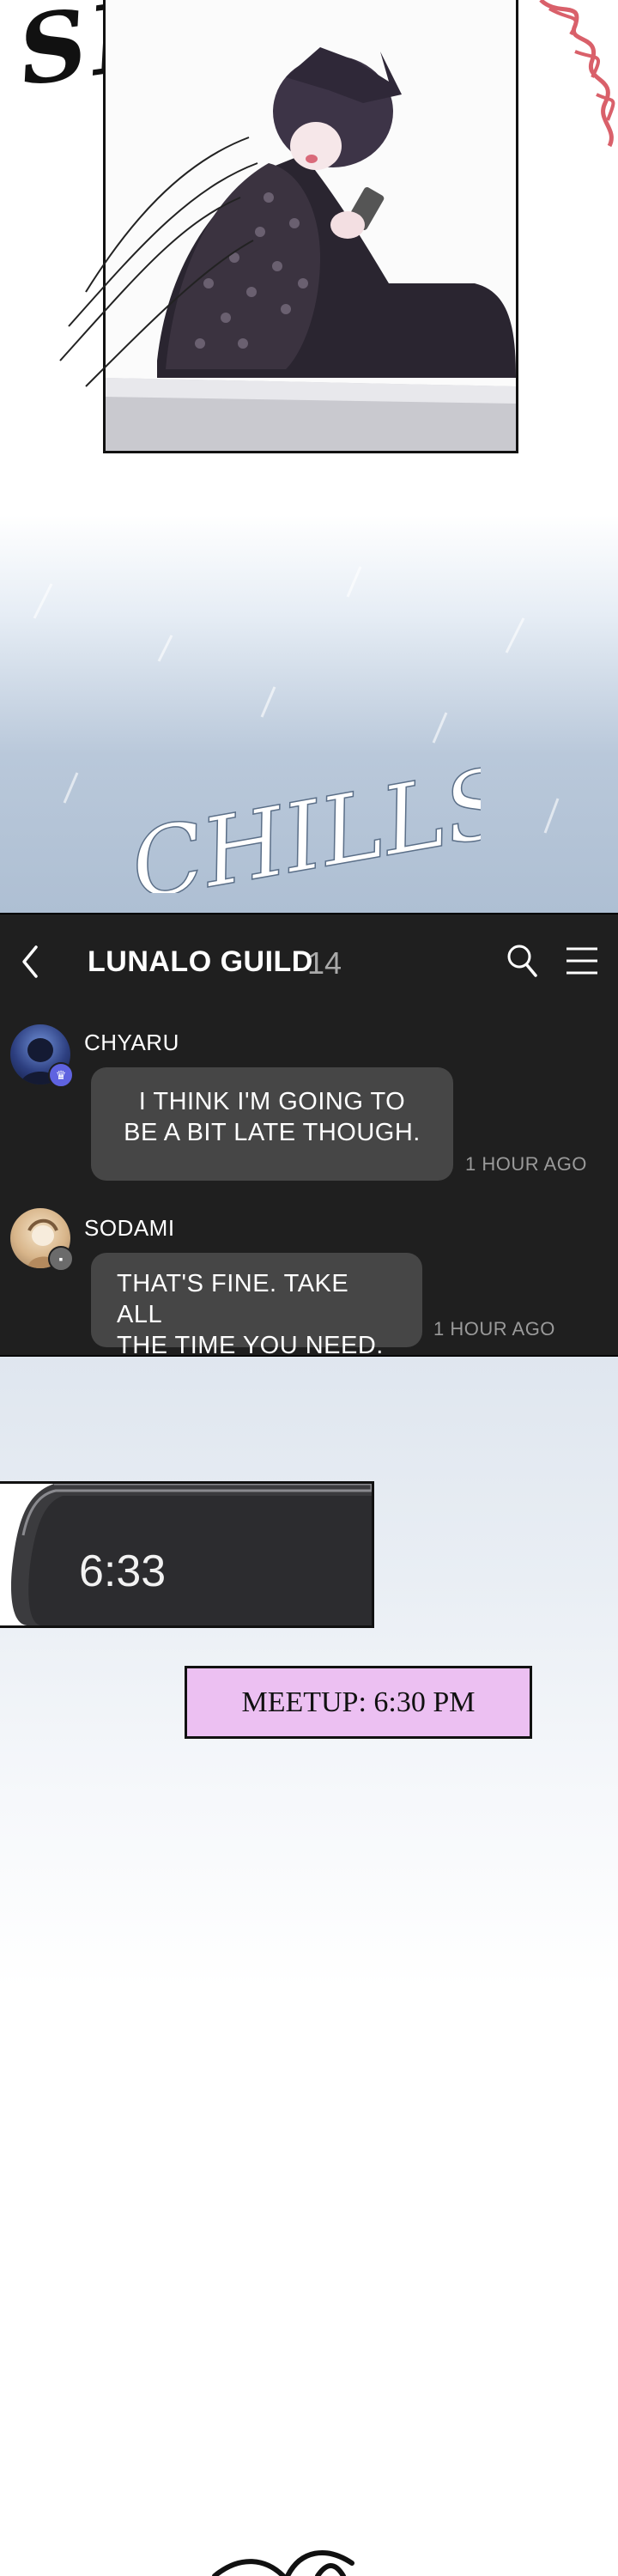 The height and width of the screenshot is (2576, 618). Describe the element at coordinates (272, 1133) in the screenshot. I see `message-text-line: BE A BIT LATE THOUGH.` at that location.